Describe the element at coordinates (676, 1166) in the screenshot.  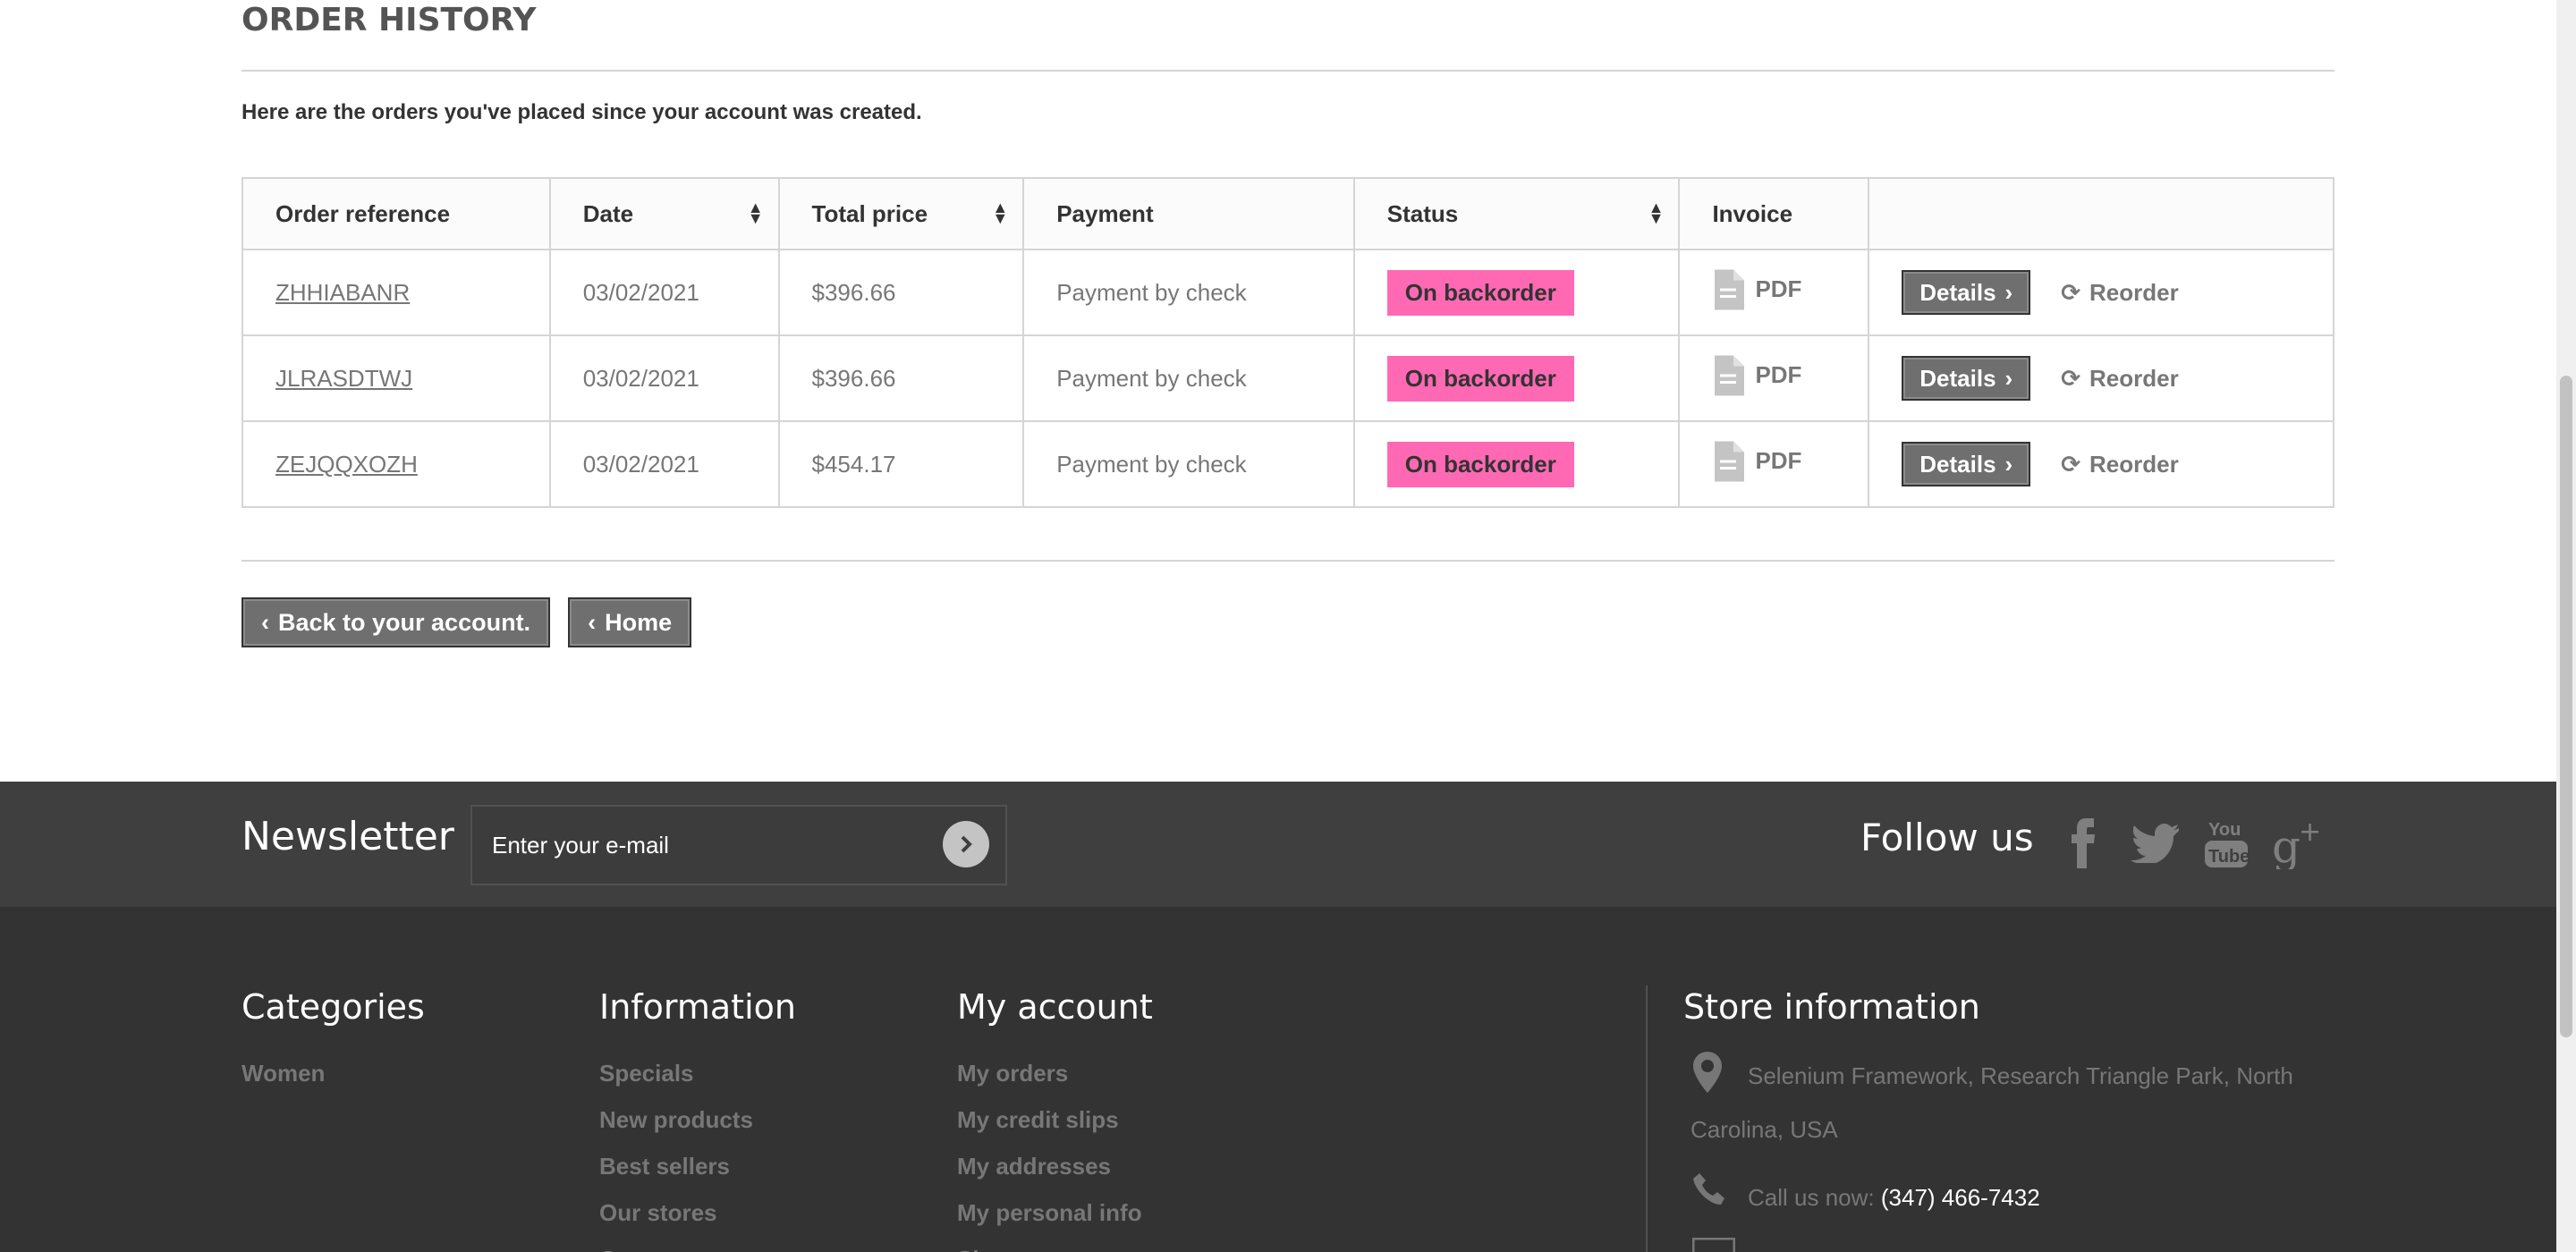
I see `footer-link: Best sellers` at that location.